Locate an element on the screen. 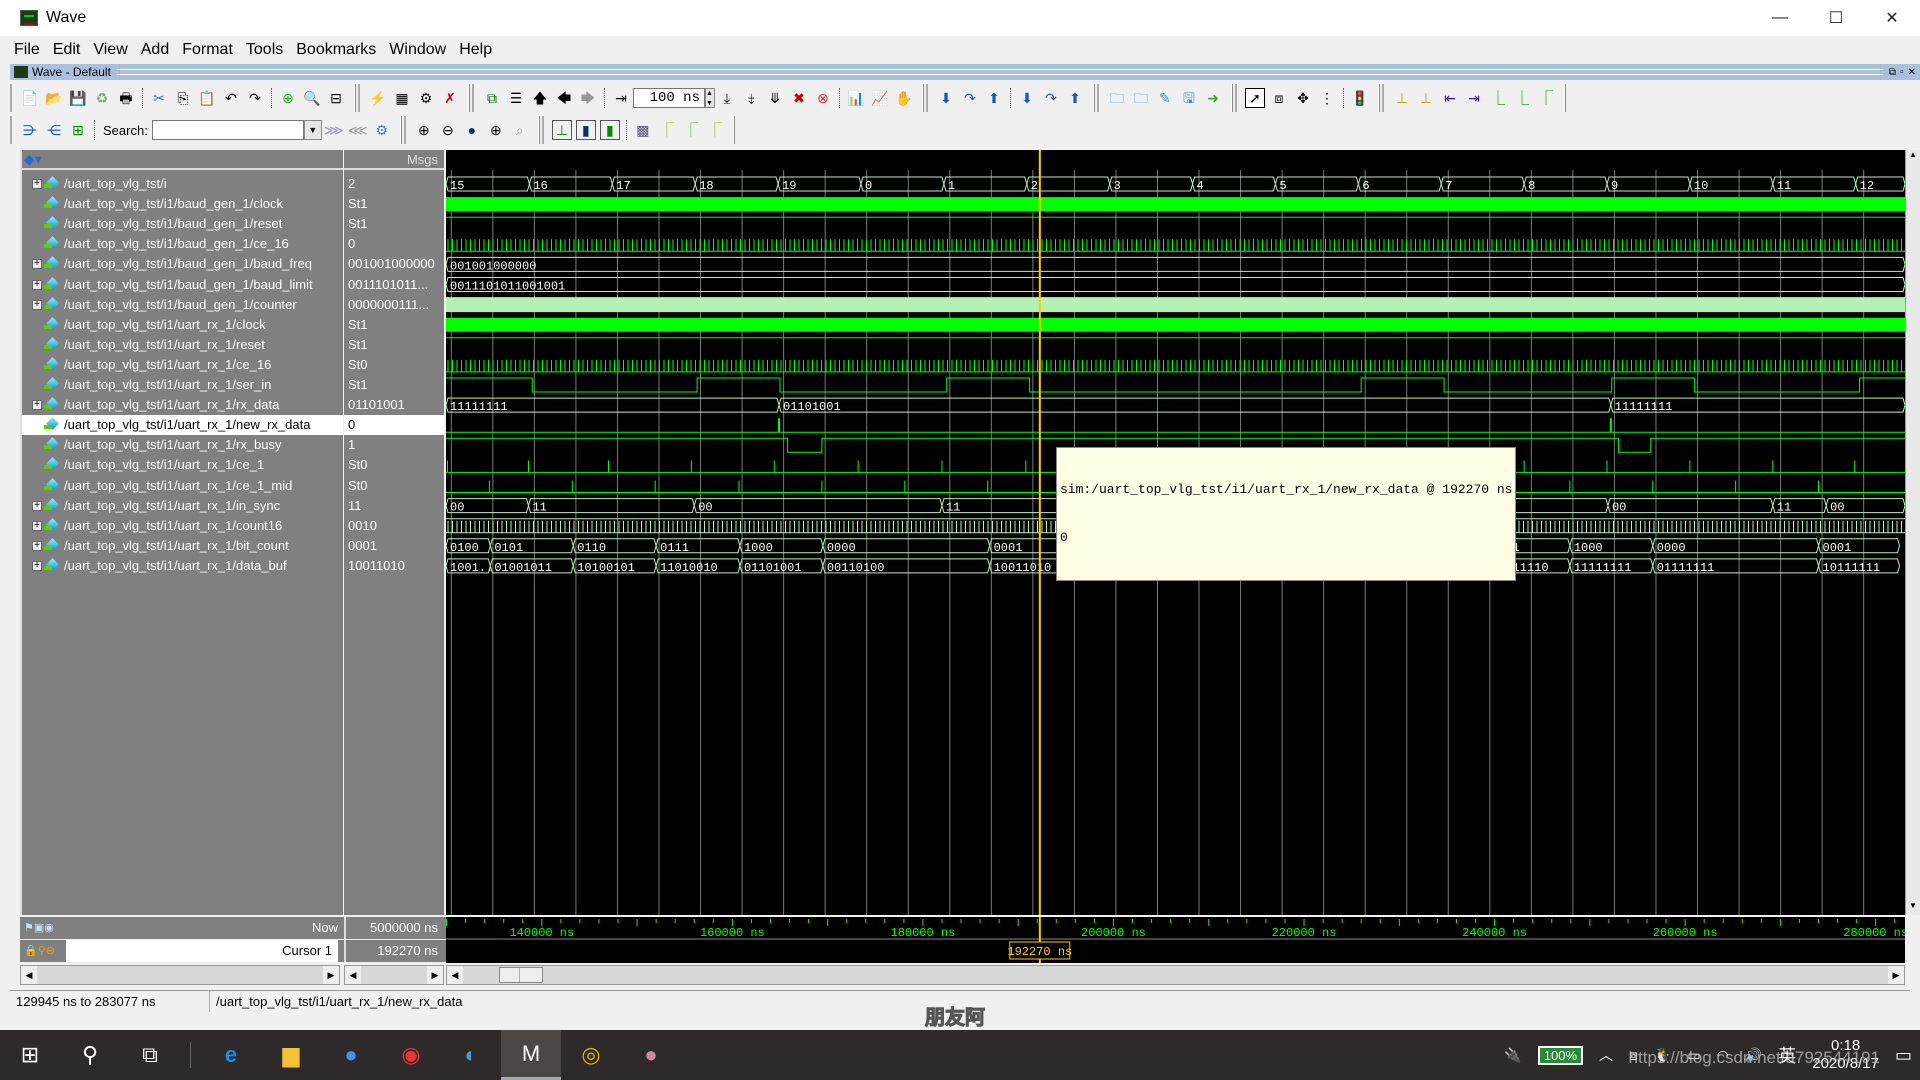  signal-name-row: + /uart_top_vlg_tst/i1/uart_rx_1/in_sync is located at coordinates (182, 506).